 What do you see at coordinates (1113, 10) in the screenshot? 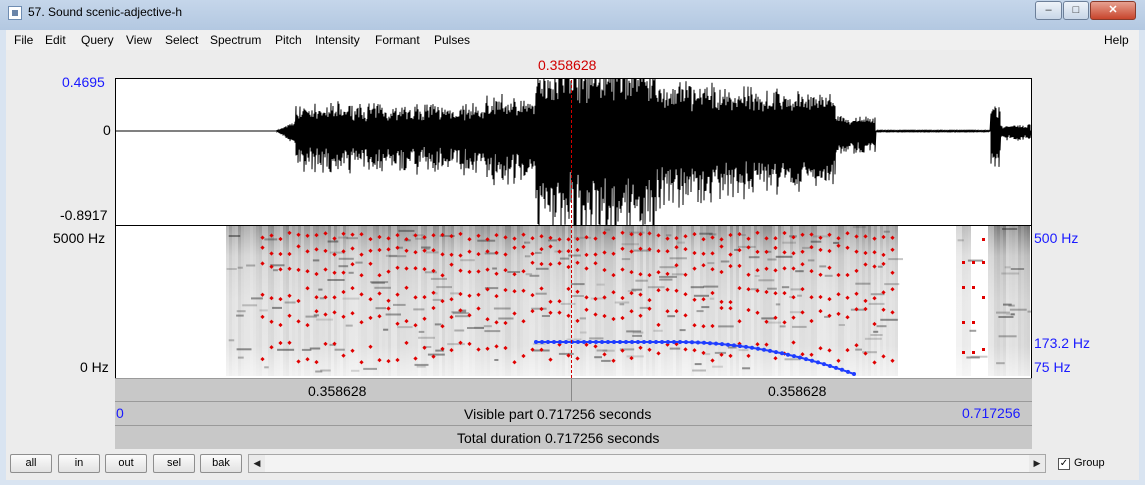
I see `close-button: ✕` at bounding box center [1113, 10].